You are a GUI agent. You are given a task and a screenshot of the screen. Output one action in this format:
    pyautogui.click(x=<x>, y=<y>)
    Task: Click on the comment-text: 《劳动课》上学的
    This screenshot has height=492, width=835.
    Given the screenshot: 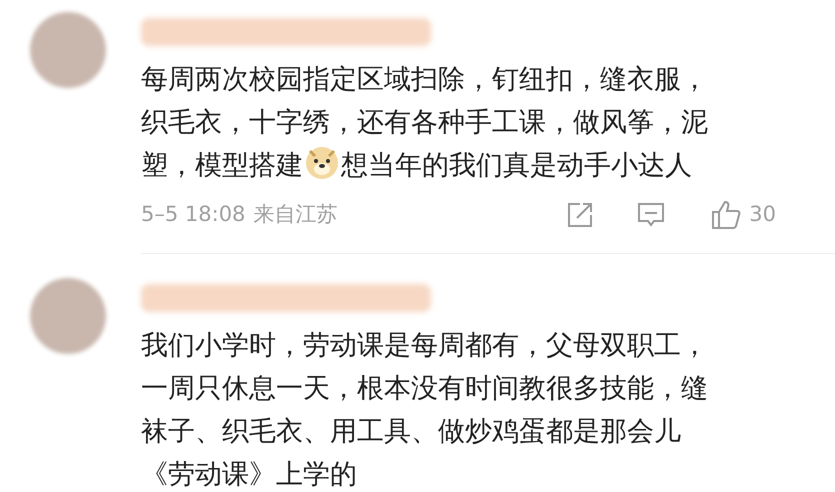 What is the action you would take?
    pyautogui.click(x=249, y=474)
    